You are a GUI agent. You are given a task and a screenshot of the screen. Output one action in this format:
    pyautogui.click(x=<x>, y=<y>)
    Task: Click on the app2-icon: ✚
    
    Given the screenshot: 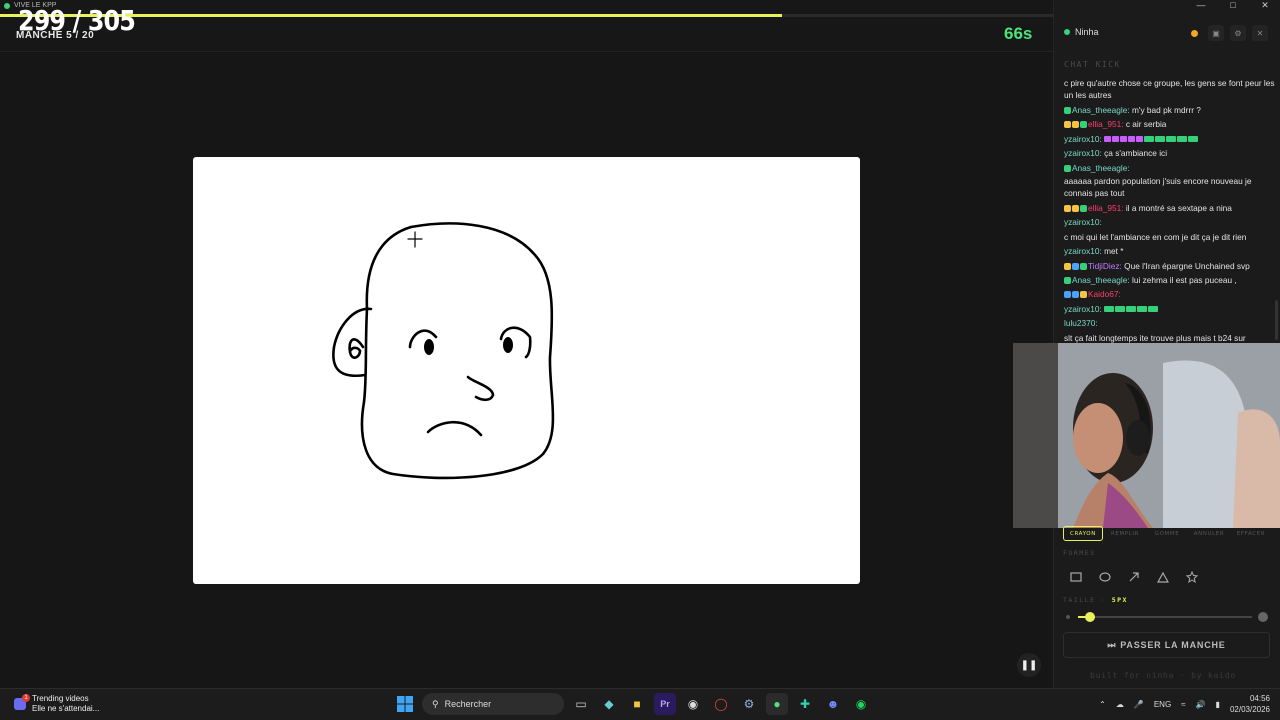 What is the action you would take?
    pyautogui.click(x=805, y=704)
    